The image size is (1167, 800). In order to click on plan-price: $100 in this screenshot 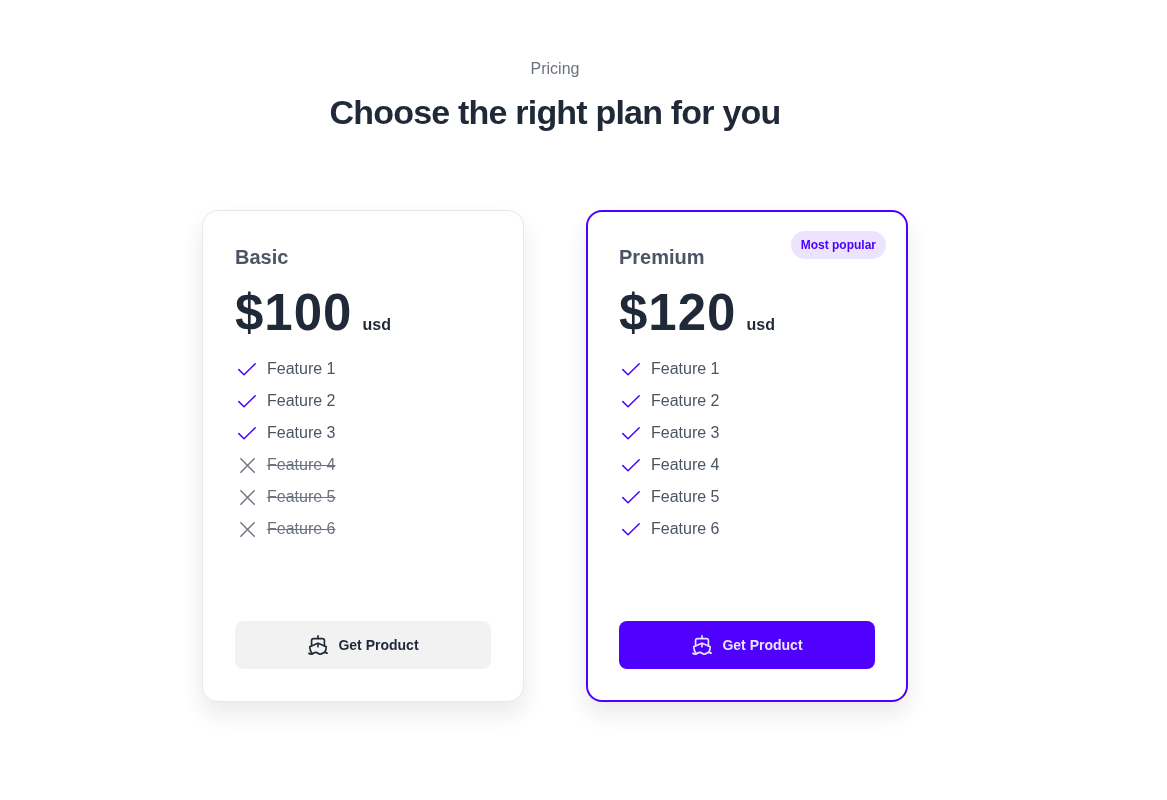, I will do `click(294, 313)`.